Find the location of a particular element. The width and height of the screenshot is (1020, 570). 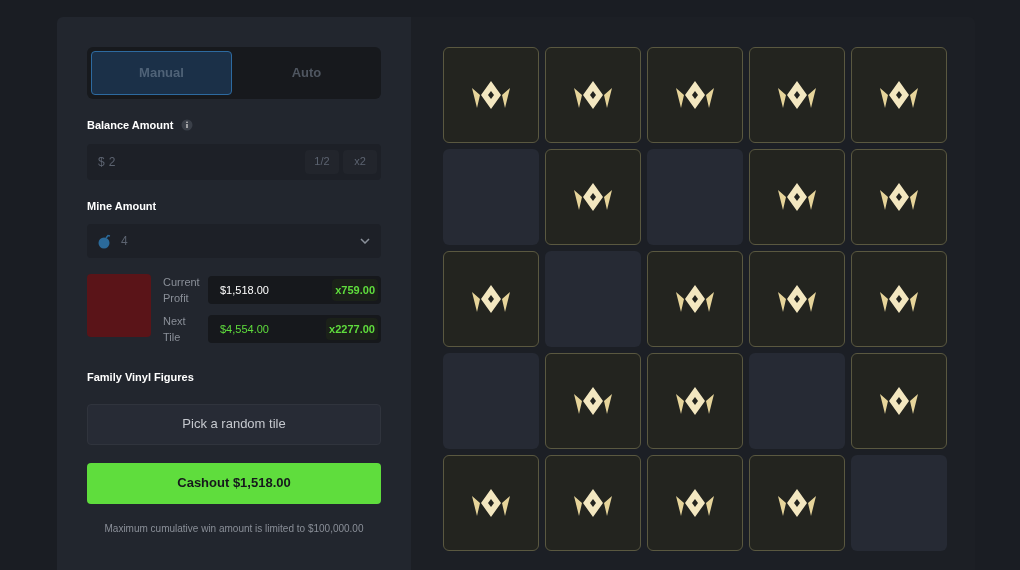

field-label: Mine Amount is located at coordinates (122, 206).